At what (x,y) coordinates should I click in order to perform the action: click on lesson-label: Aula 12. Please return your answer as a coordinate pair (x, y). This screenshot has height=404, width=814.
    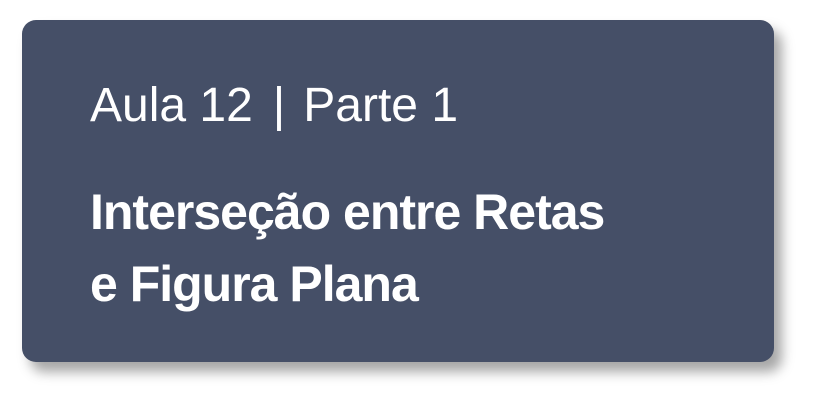
    Looking at the image, I should click on (171, 105).